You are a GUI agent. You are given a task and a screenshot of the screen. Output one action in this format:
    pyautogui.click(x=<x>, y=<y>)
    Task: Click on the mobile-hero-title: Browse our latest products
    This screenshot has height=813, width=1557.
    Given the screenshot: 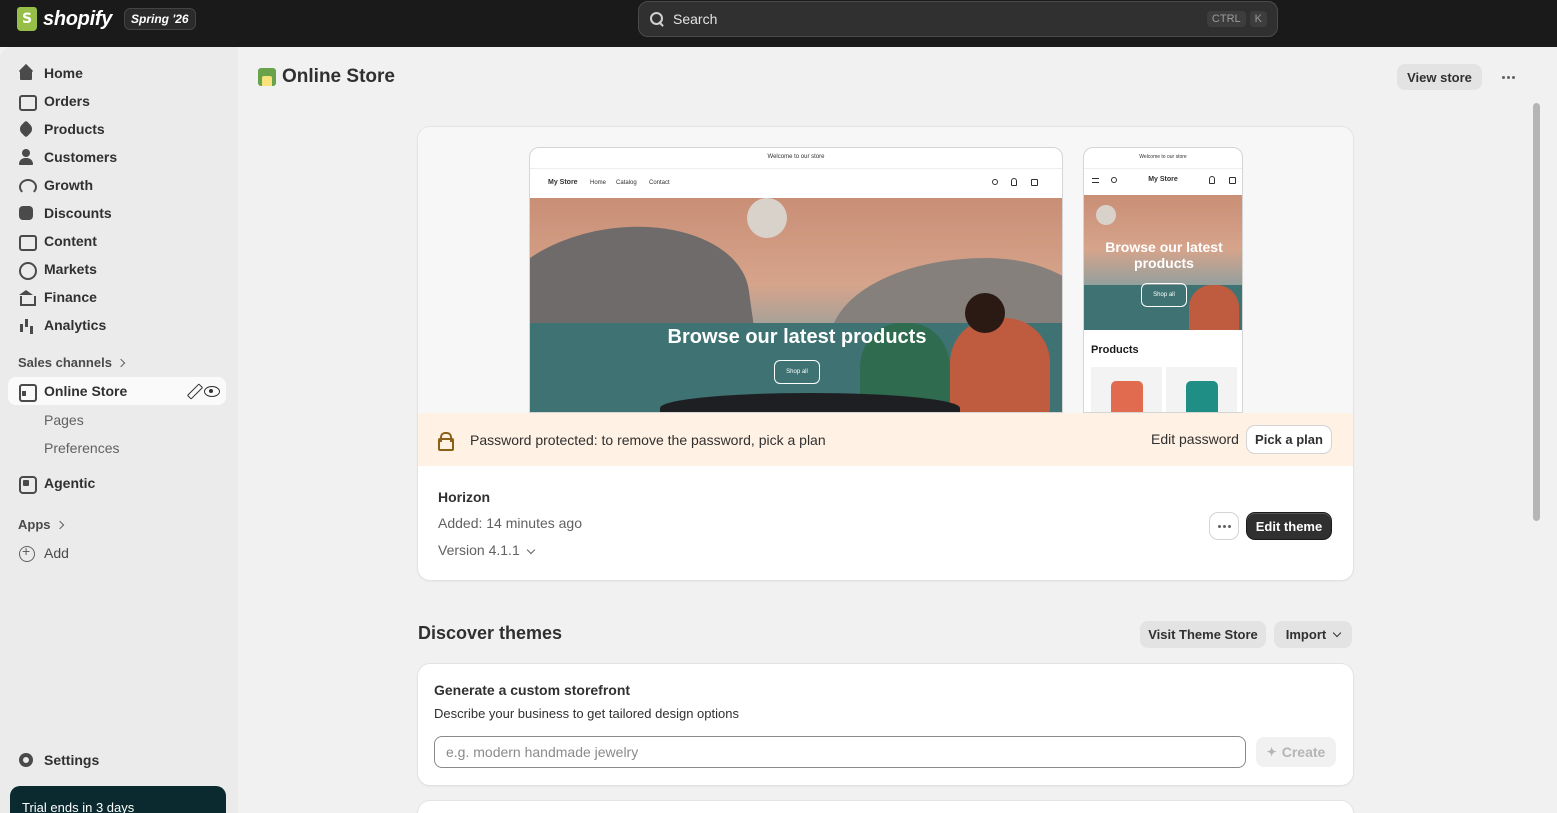 What is the action you would take?
    pyautogui.click(x=1164, y=255)
    